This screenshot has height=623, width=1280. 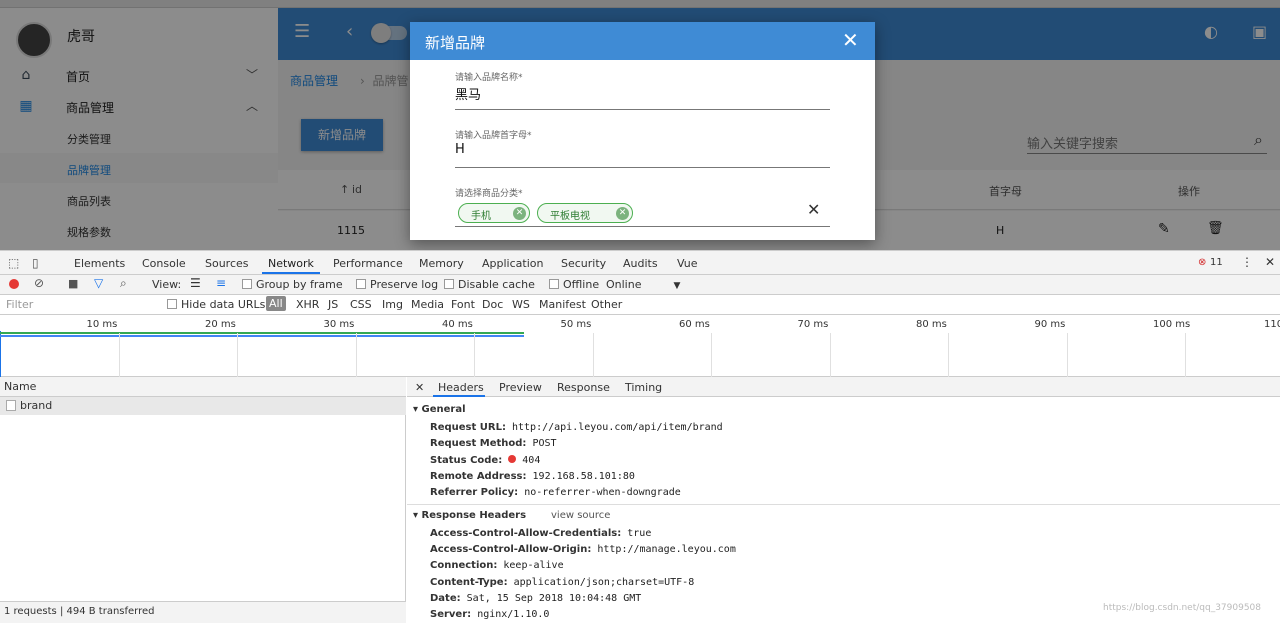 I want to click on hide-data-urls-checkbox: Hide data URLs, so click(x=216, y=304).